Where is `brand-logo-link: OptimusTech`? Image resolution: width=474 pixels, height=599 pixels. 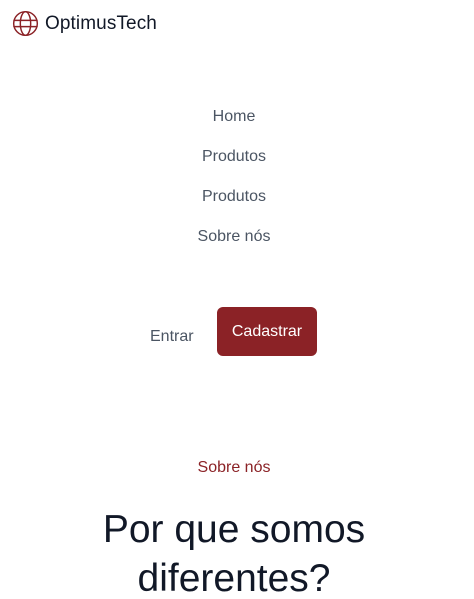 brand-logo-link: OptimusTech is located at coordinates (84, 23).